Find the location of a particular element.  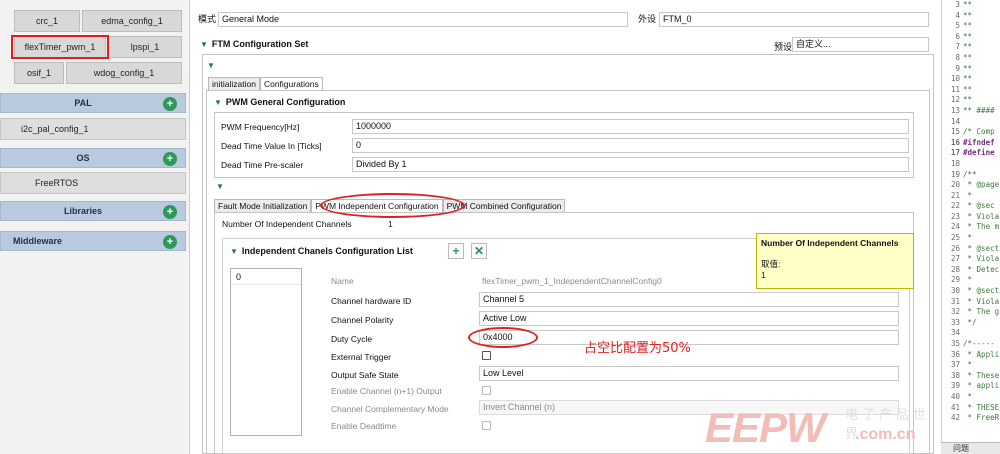

line-number: 35 is located at coordinates (955, 343).